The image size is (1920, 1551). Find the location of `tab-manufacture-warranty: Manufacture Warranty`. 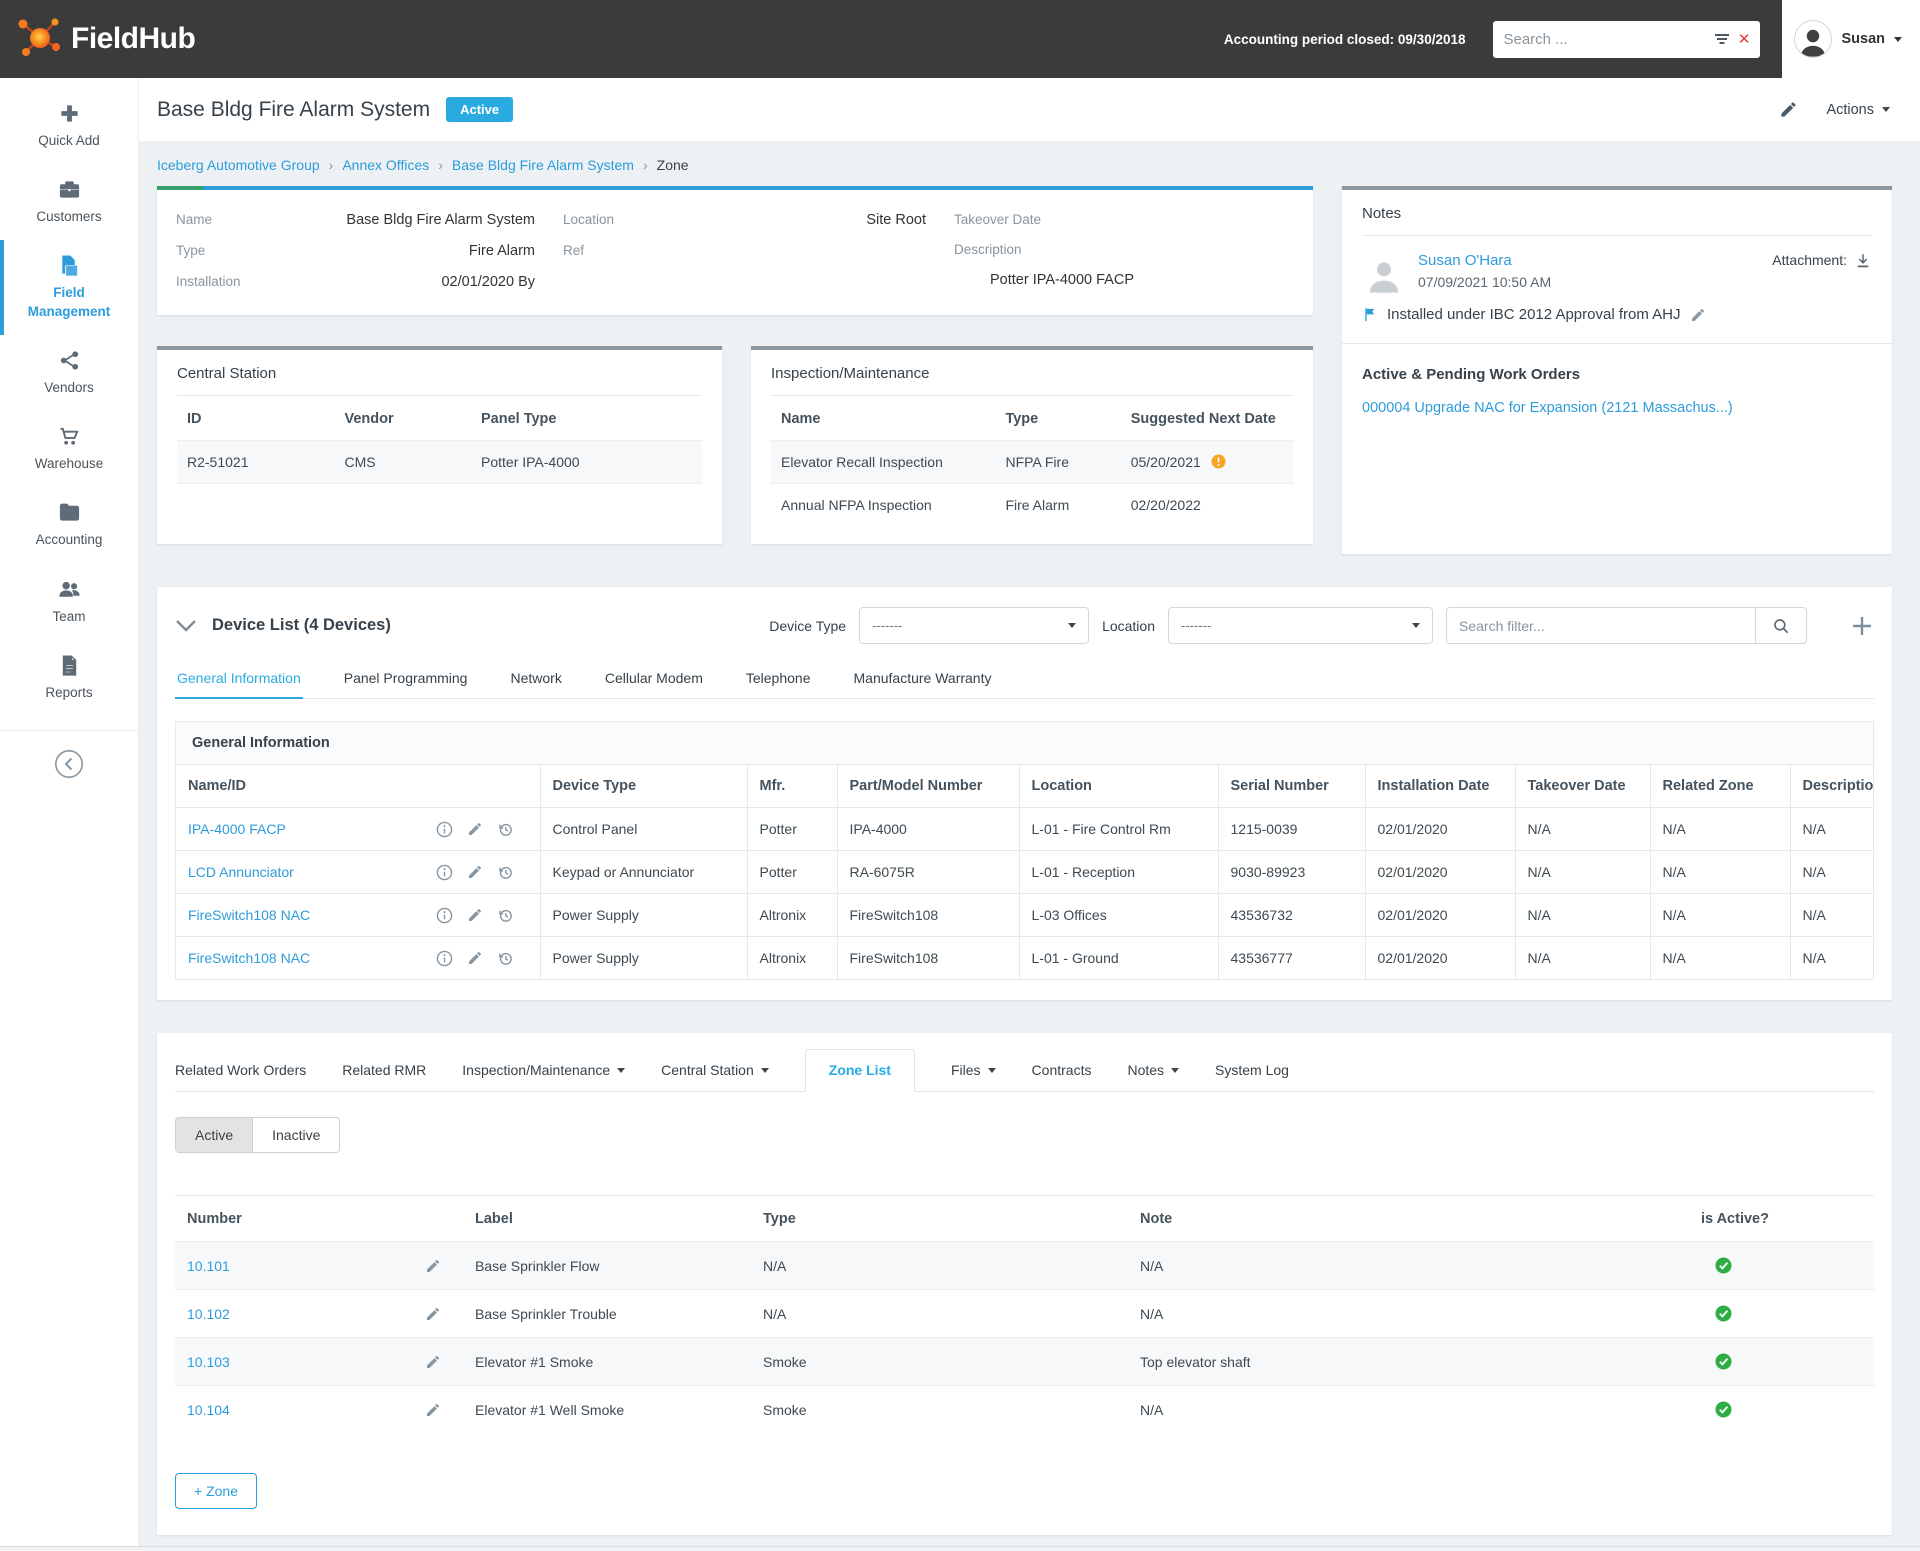

tab-manufacture-warranty: Manufacture Warranty is located at coordinates (923, 679).